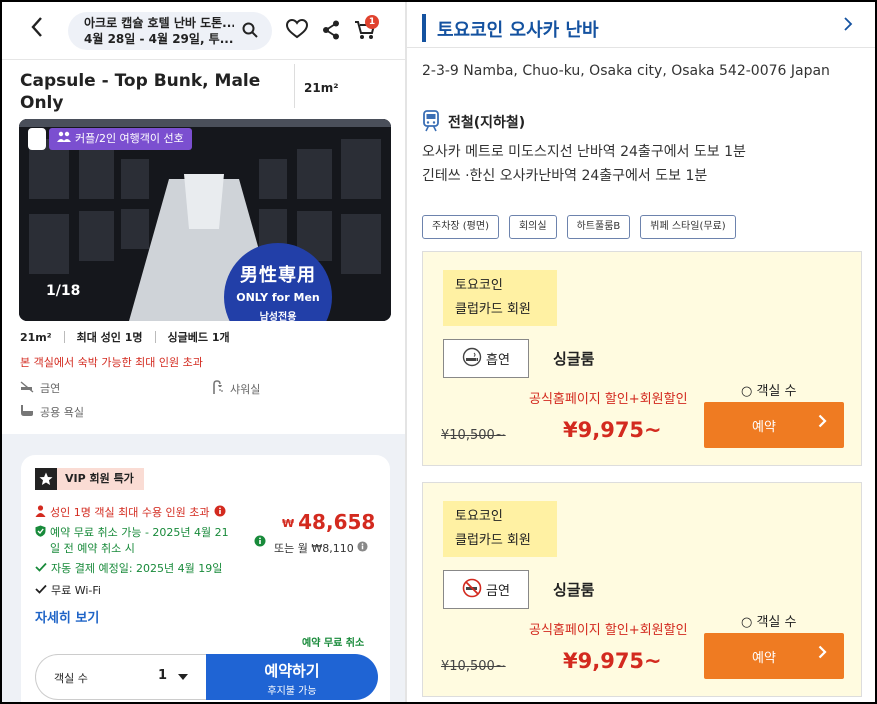 This screenshot has height=704, width=877. I want to click on amenity-smoking: 금연, so click(40, 388).